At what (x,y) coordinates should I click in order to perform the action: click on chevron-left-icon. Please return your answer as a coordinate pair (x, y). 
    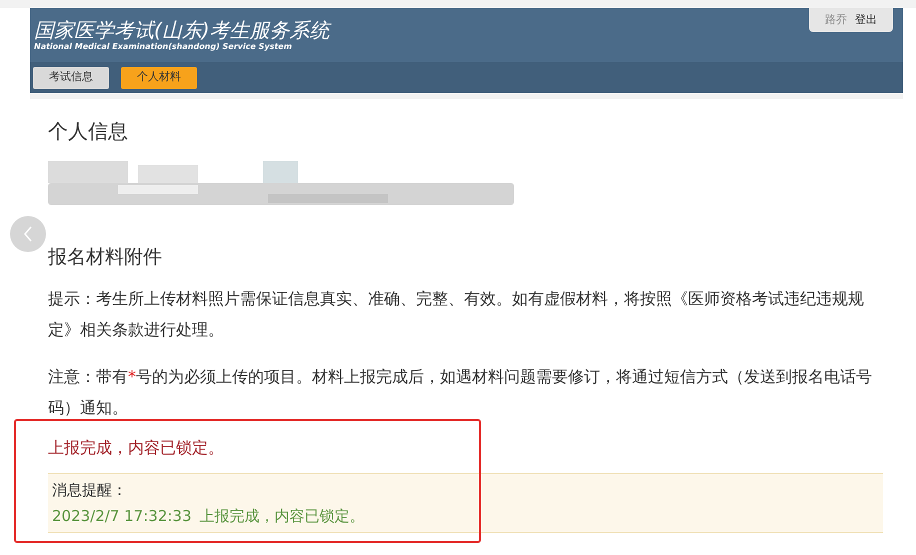
    Looking at the image, I should click on (28, 234).